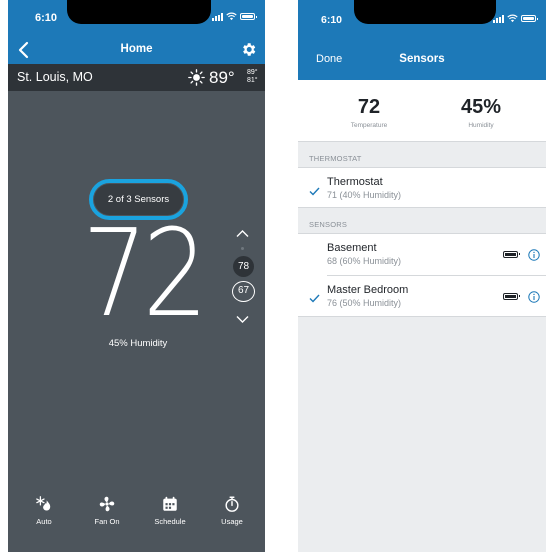 This screenshot has width=546, height=552. Describe the element at coordinates (252, 80) in the screenshot. I see `weather-low: 81°` at that location.